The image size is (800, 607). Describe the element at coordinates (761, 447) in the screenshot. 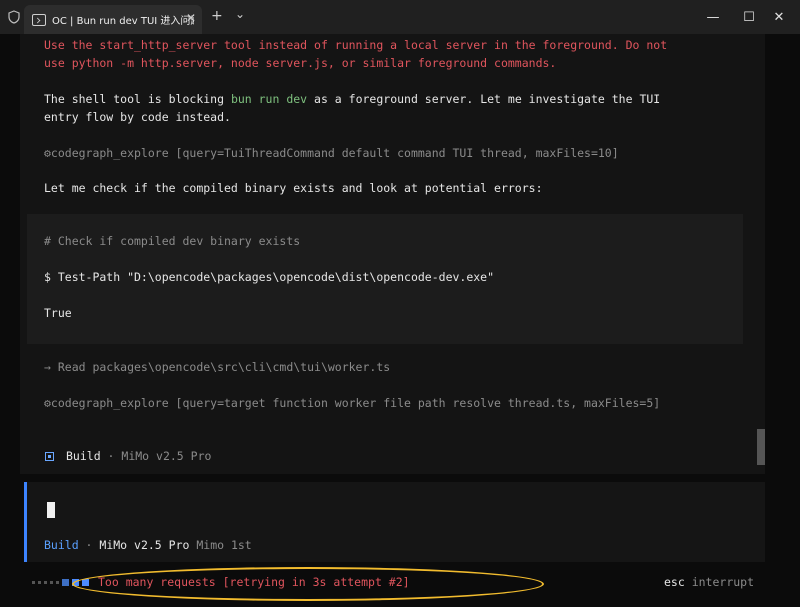

I see `scrollbar-thumb` at that location.